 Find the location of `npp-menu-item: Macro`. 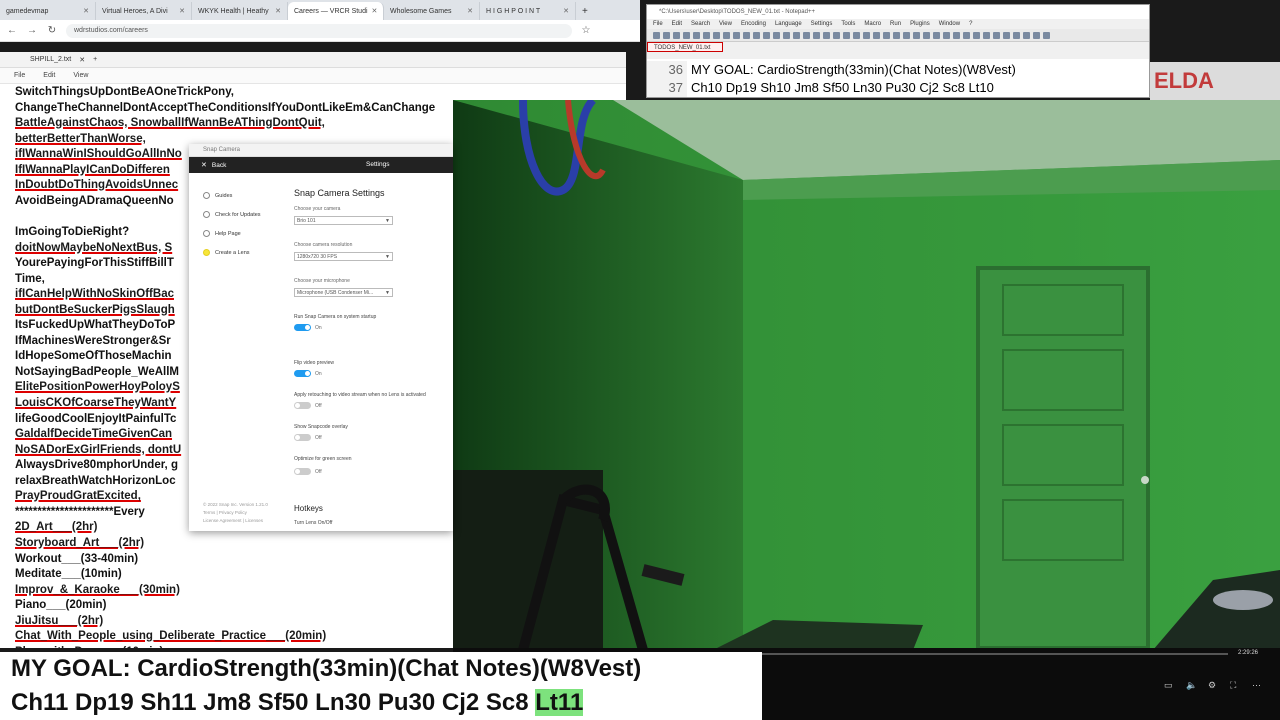

npp-menu-item: Macro is located at coordinates (872, 24).